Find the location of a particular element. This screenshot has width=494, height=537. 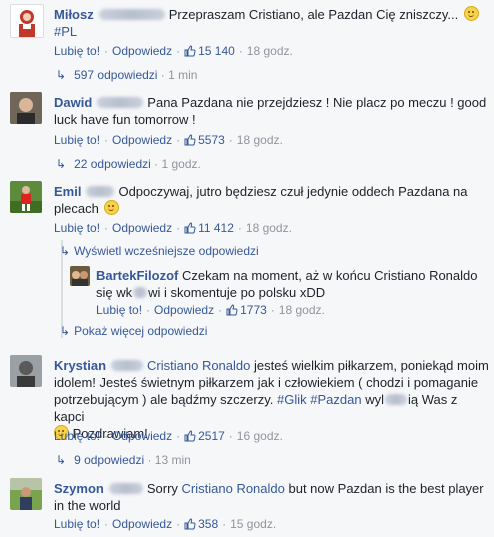

replies-time: 1 godz. is located at coordinates (181, 164).